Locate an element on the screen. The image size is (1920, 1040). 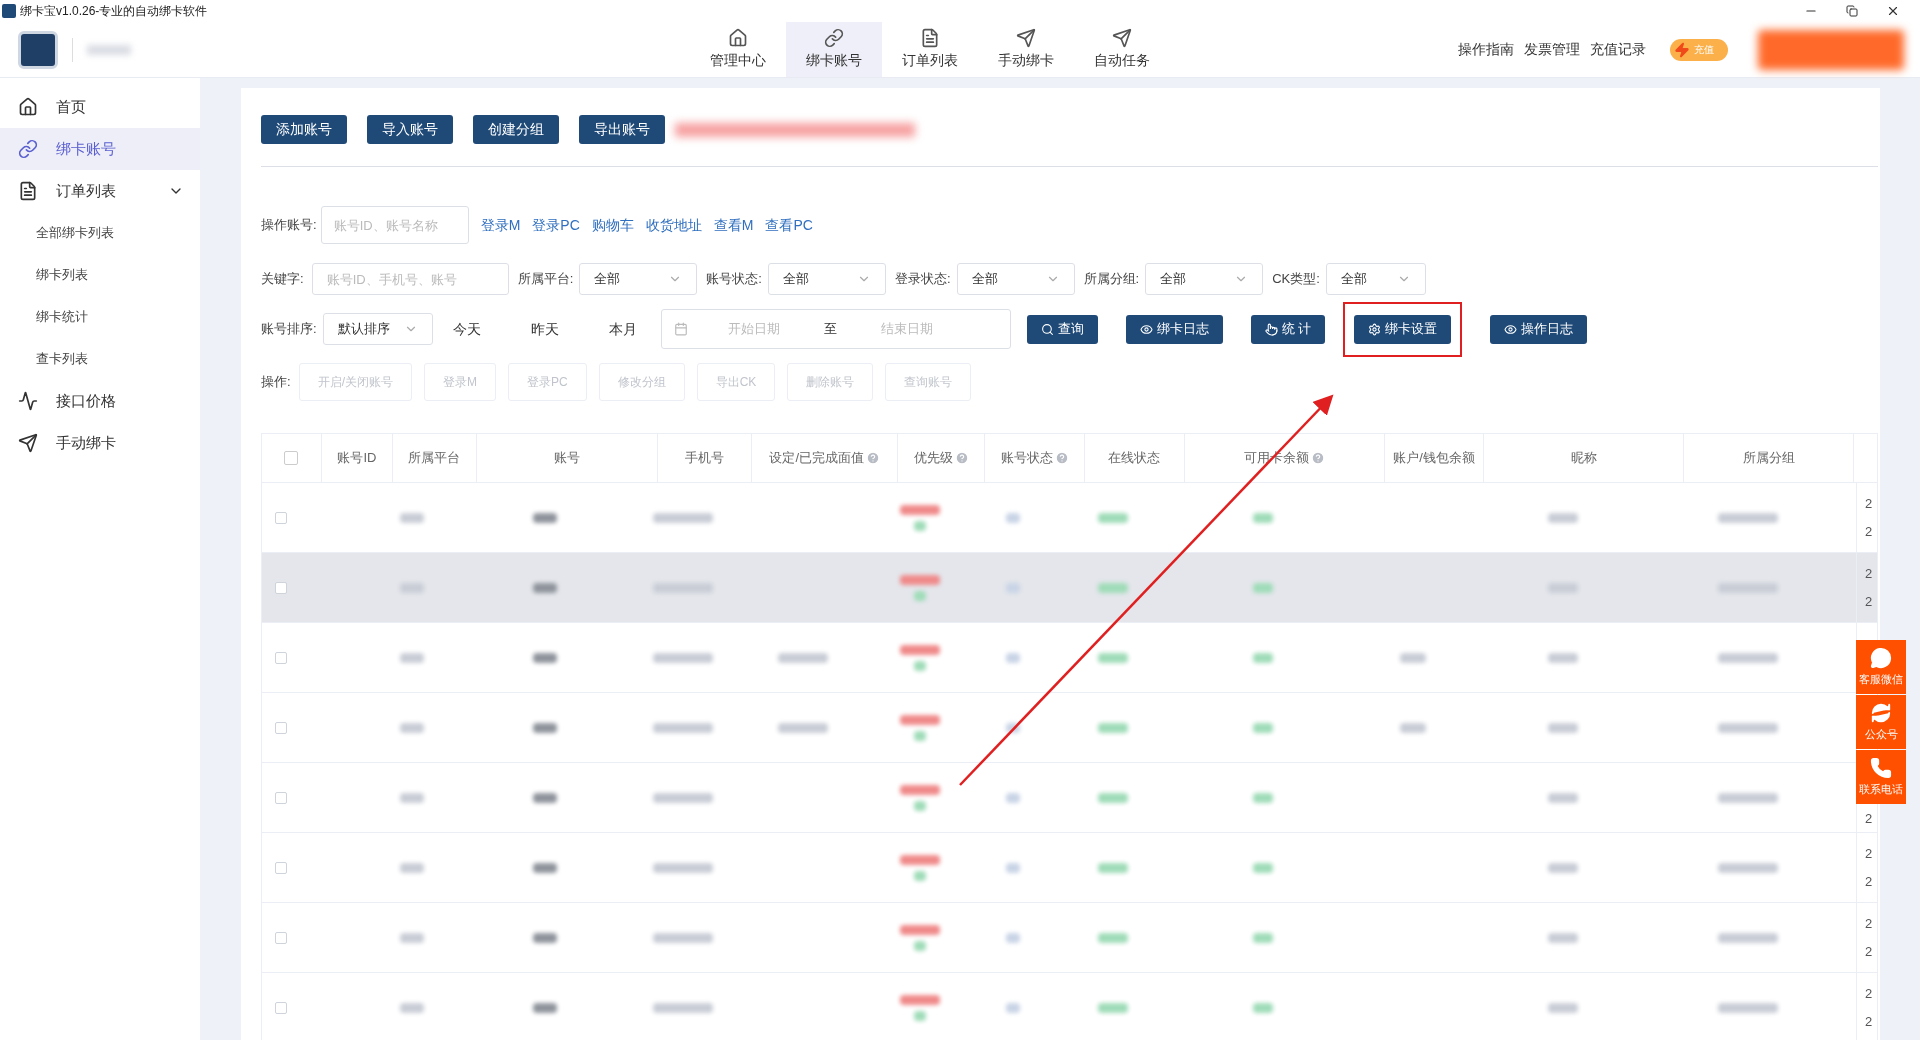
sidebar-subitem: 绑卡统计 is located at coordinates (100, 317).